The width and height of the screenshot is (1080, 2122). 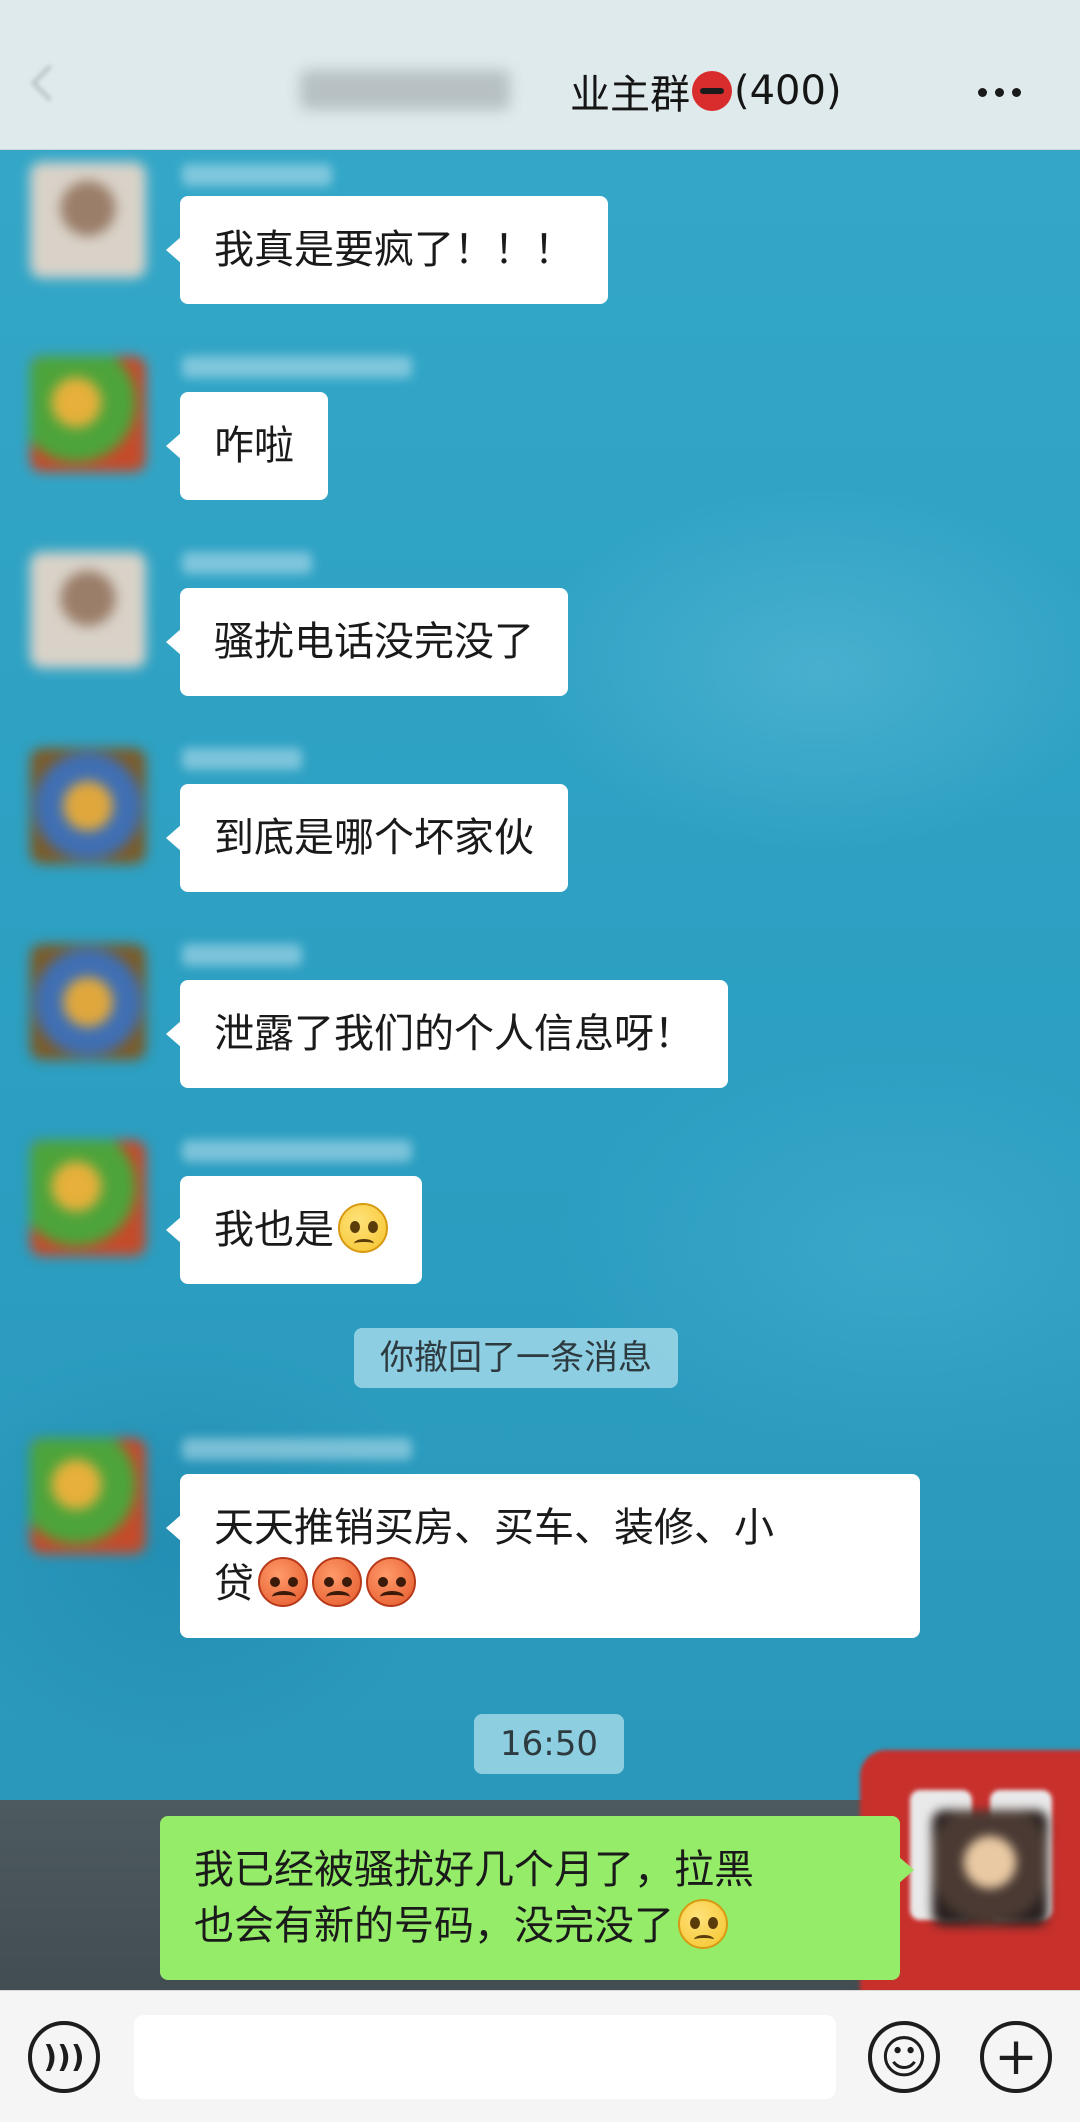 What do you see at coordinates (537, 1898) in the screenshot?
I see `message-bubble-self: 我已经被骚扰好几个月了，拉黑 也会有新的号码，没完没了` at bounding box center [537, 1898].